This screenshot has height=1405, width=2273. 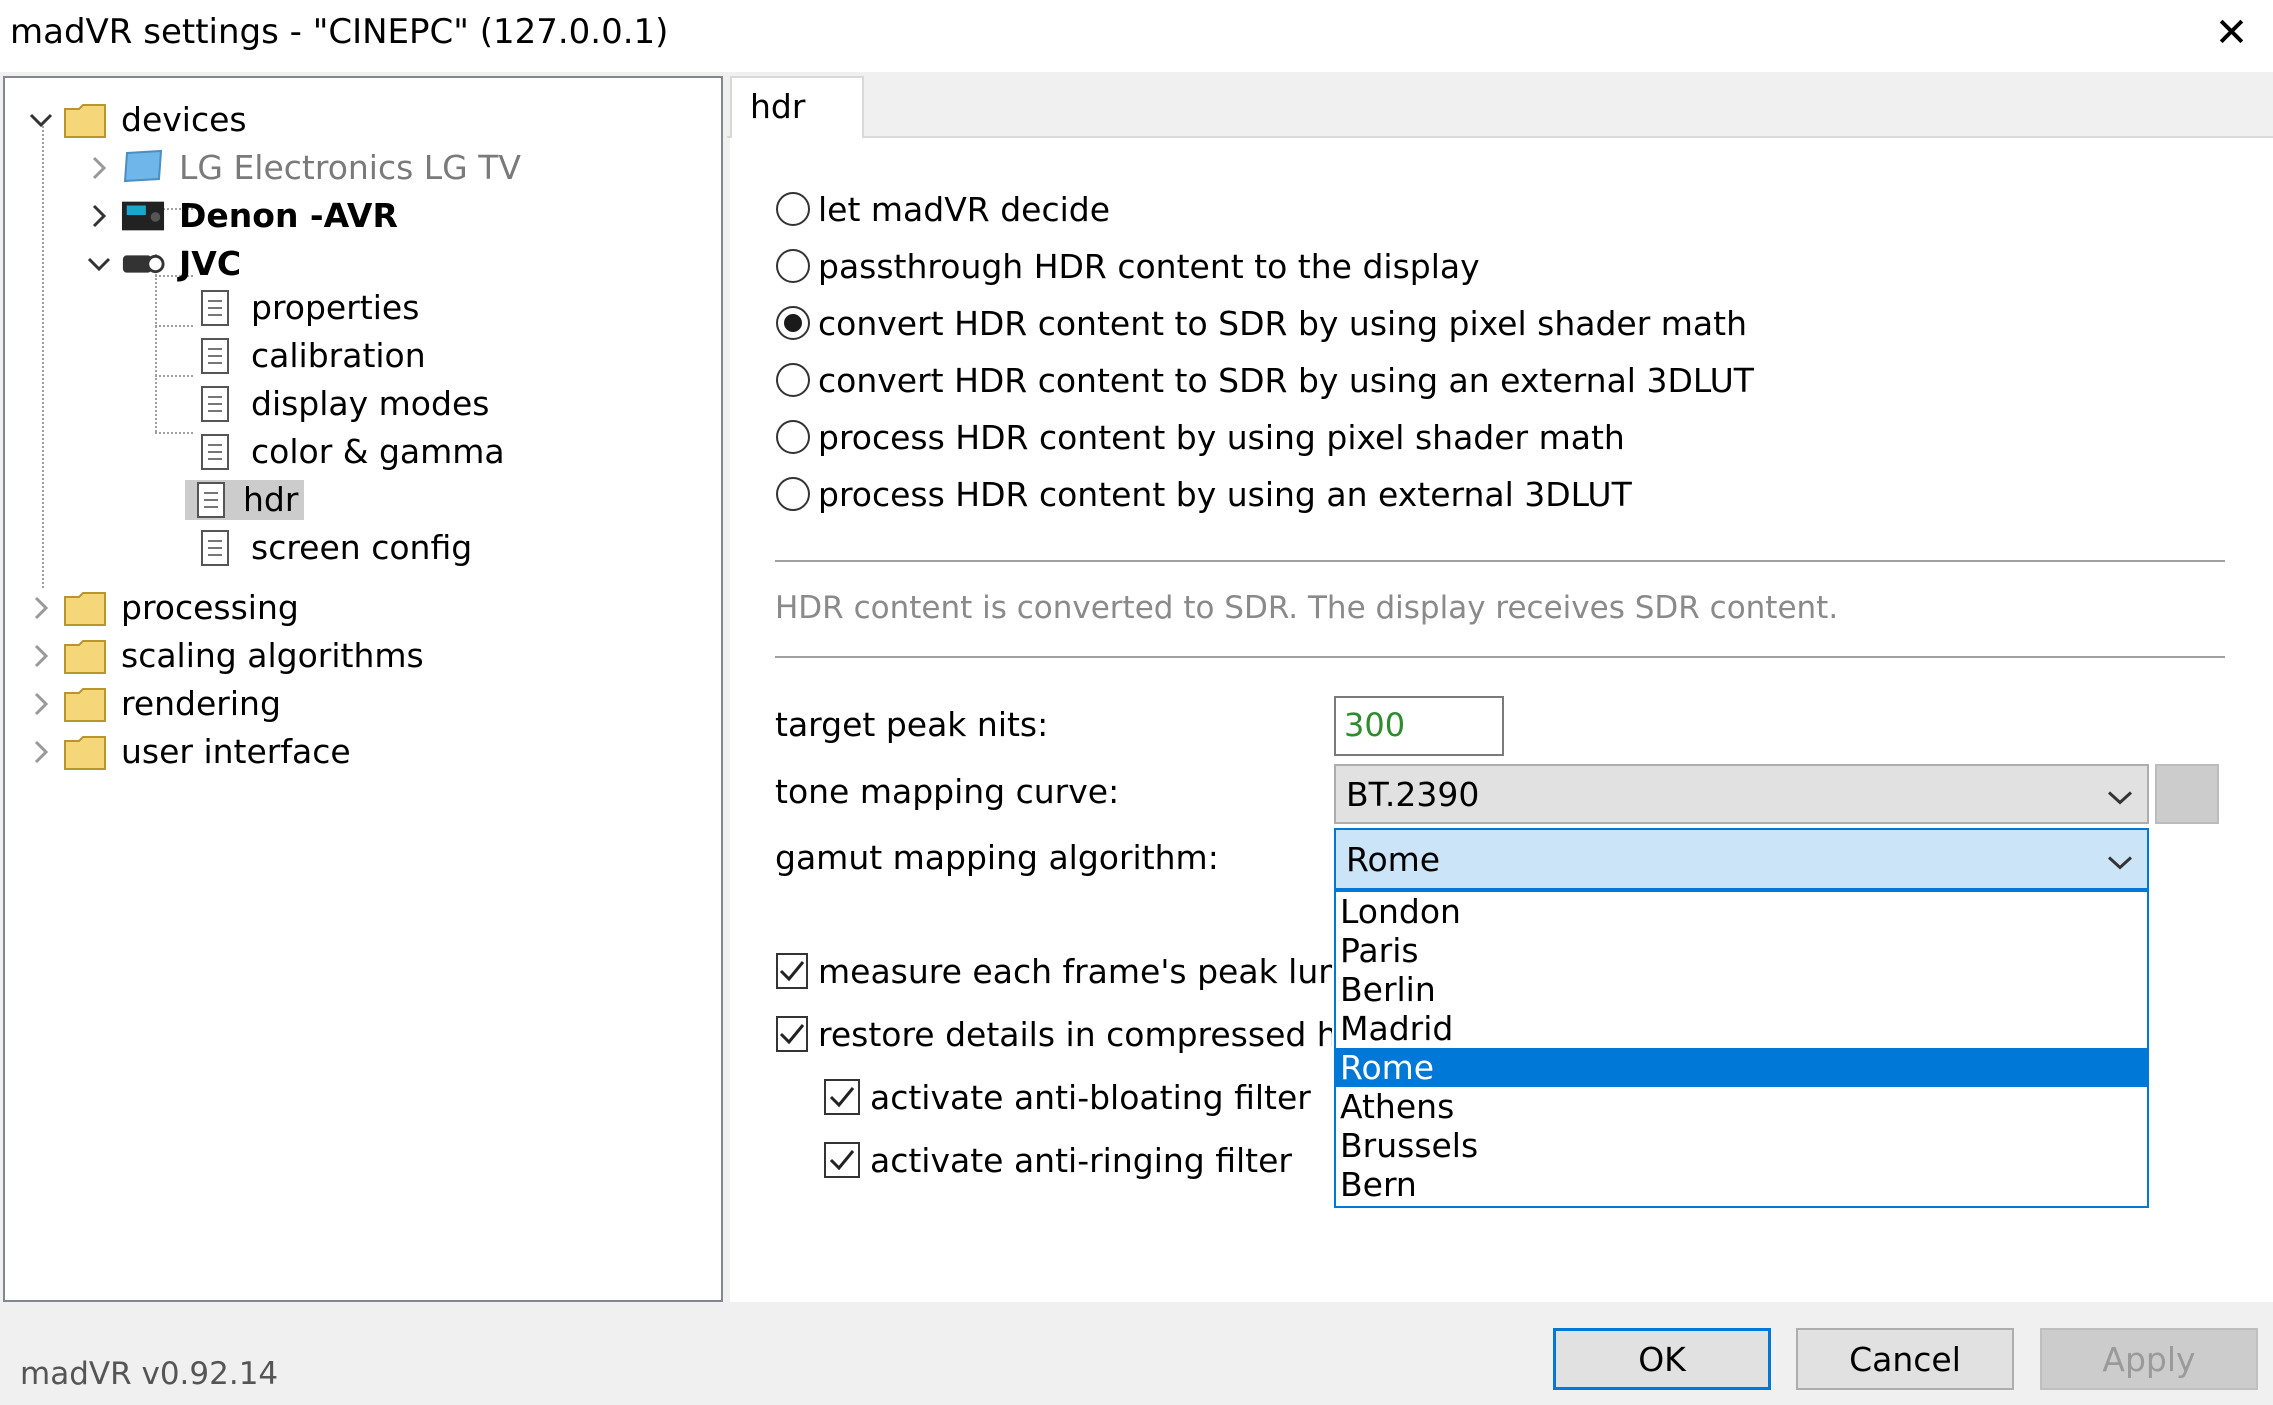 What do you see at coordinates (1741, 794) in the screenshot?
I see `tone-mapping-curve-select: BT.2390` at bounding box center [1741, 794].